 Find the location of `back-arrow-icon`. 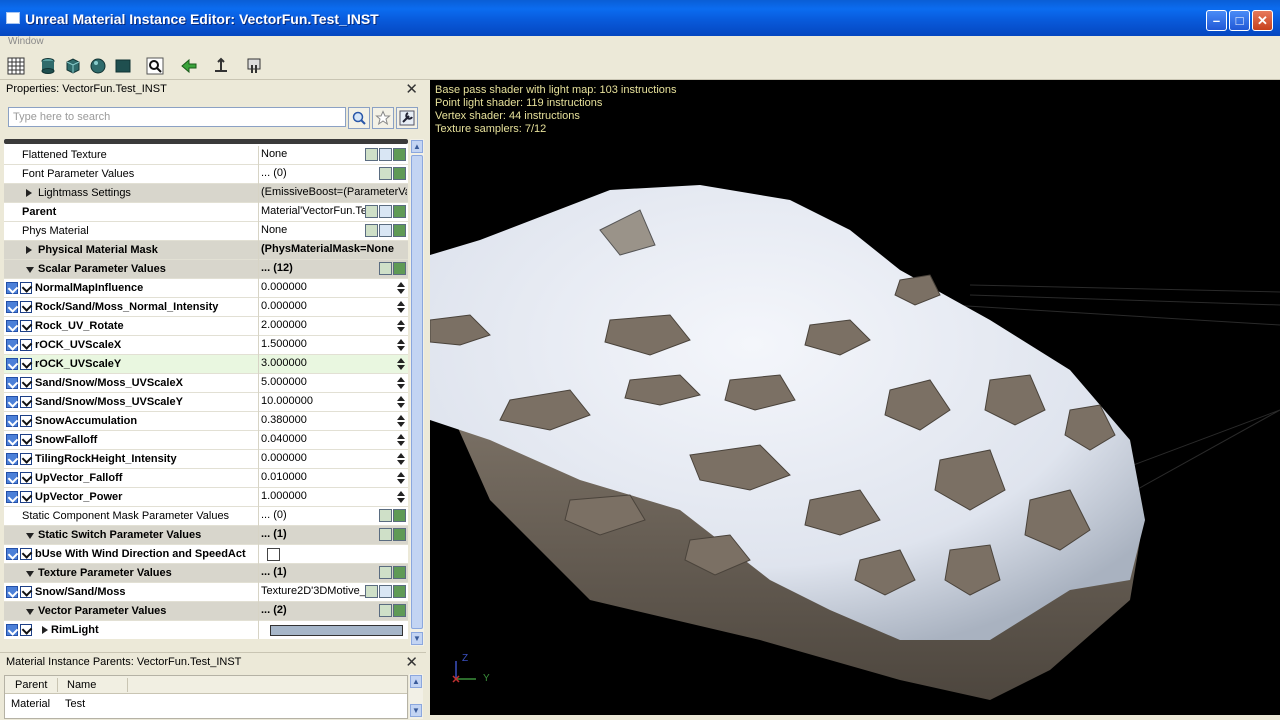

back-arrow-icon is located at coordinates (189, 66).